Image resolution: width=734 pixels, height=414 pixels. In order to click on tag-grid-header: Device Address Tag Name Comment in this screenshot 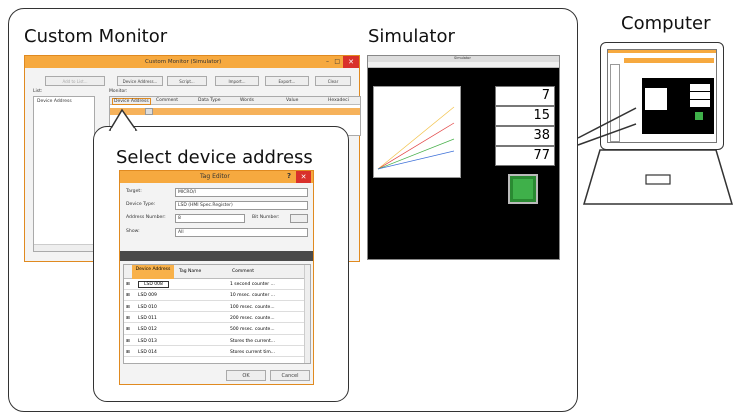, I will do `click(217, 272)`.